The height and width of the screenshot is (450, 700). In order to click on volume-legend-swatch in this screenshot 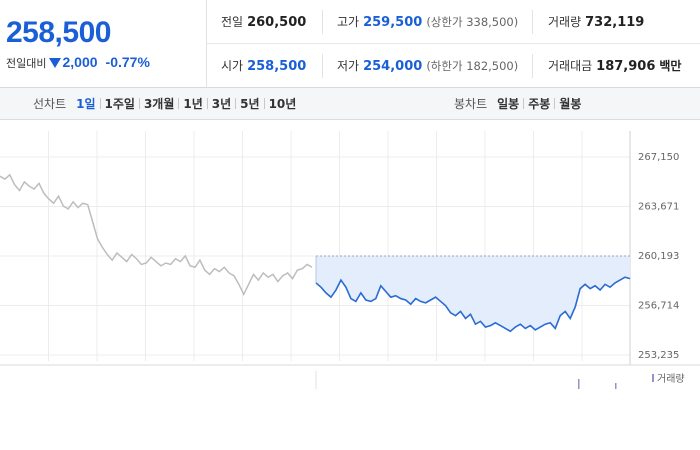, I will do `click(653, 378)`.